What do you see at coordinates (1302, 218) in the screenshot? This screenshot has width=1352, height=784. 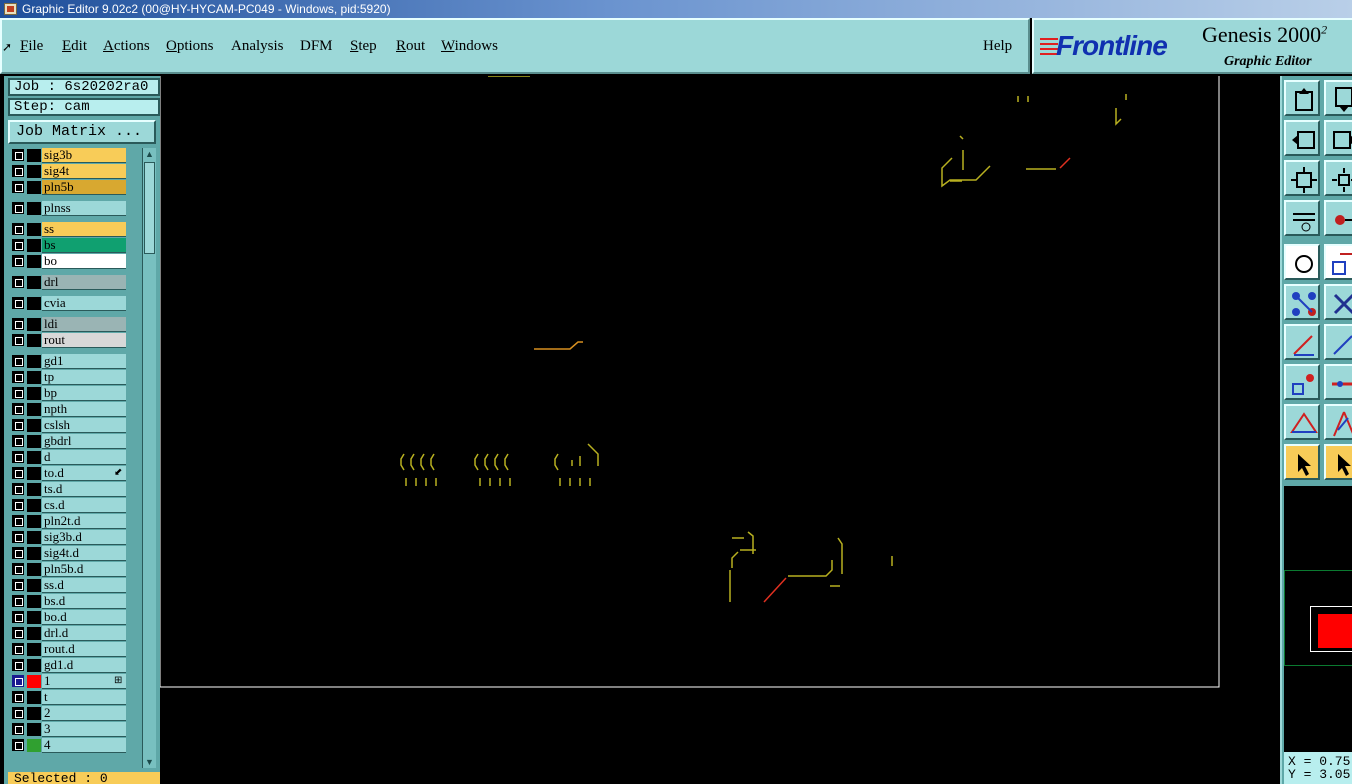 I see `measure-button` at bounding box center [1302, 218].